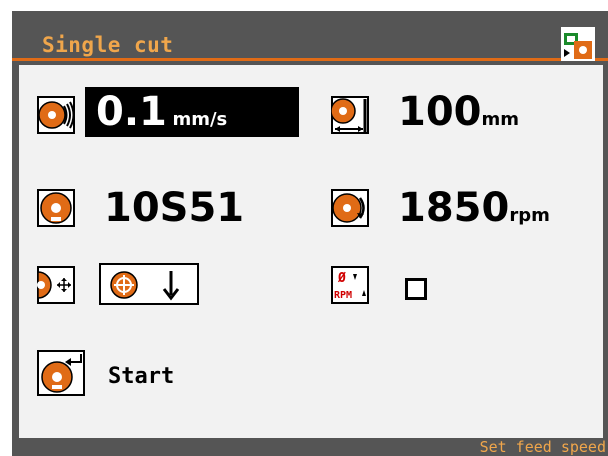 The width and height of the screenshot is (608, 456). Describe the element at coordinates (131, 112) in the screenshot. I see `feed-speed-number: 0.1` at that location.